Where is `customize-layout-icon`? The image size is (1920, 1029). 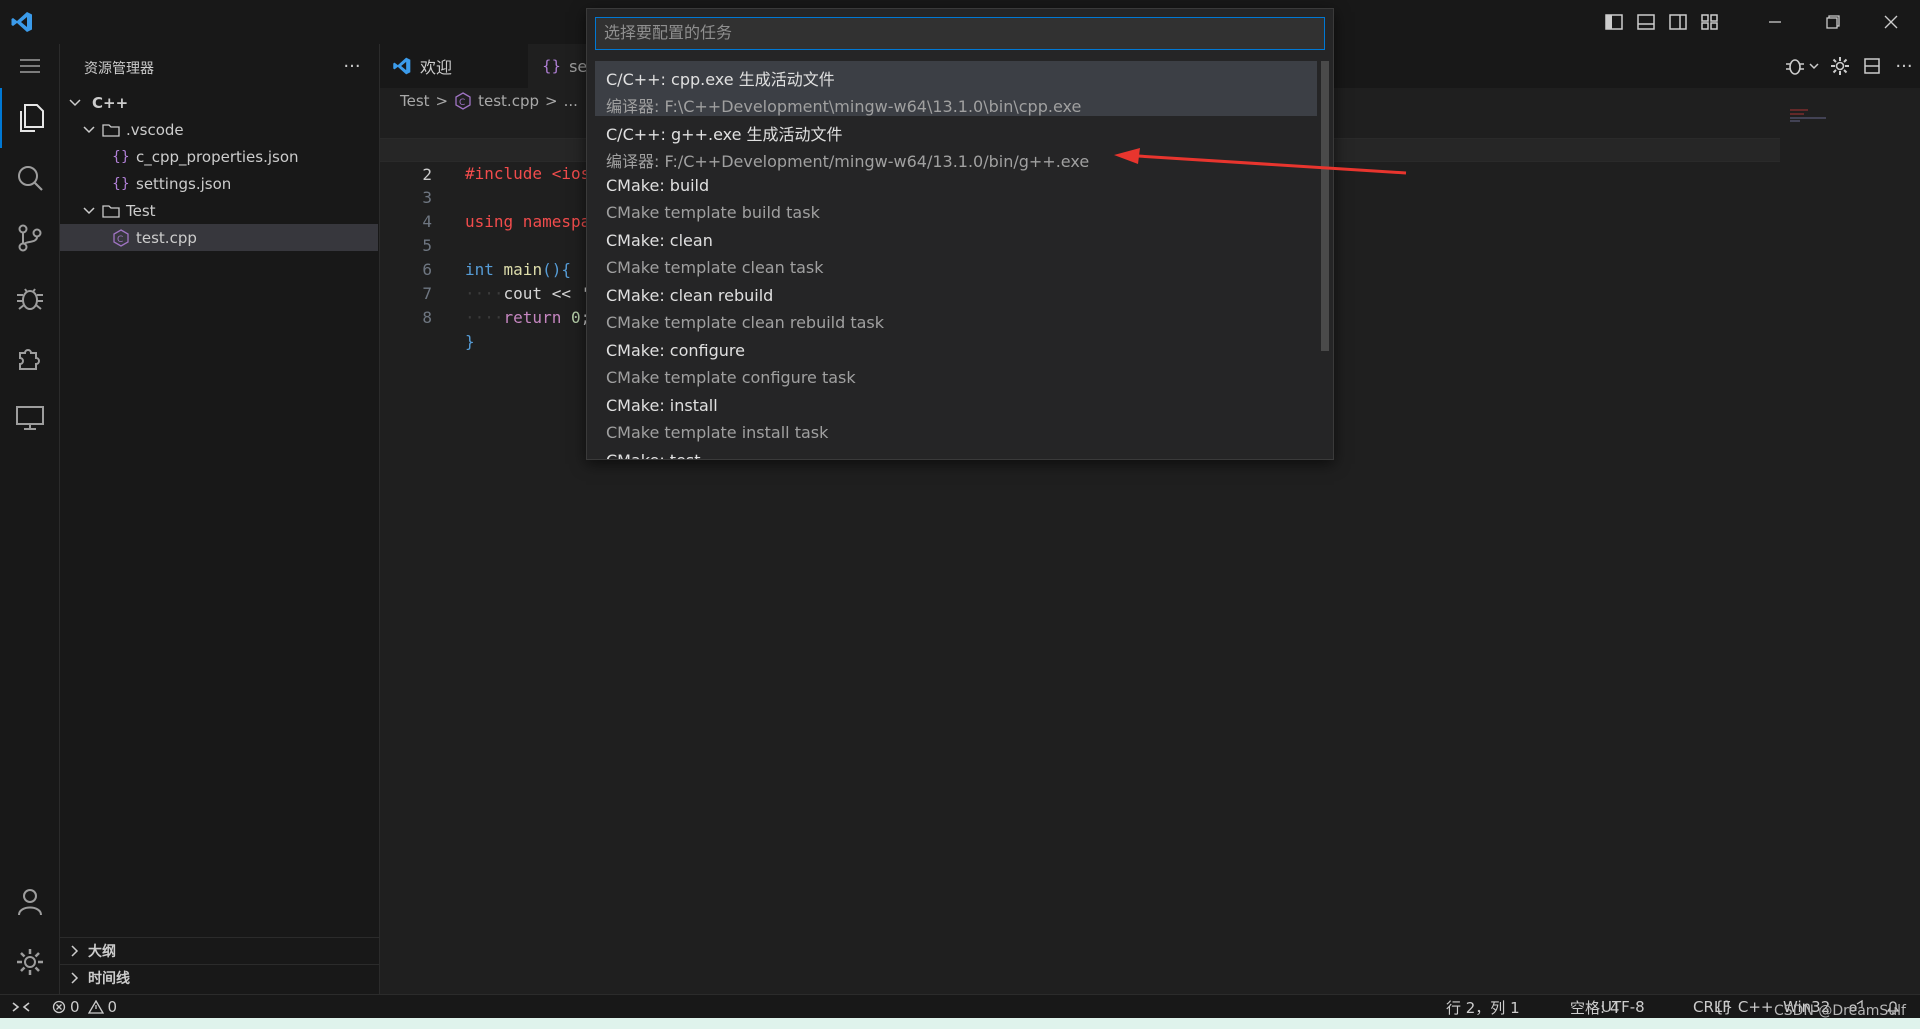
customize-layout-icon is located at coordinates (1710, 22).